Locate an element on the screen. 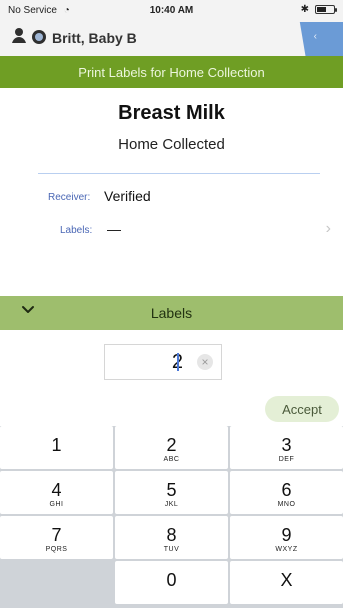 Image resolution: width=343 pixels, height=608 pixels. text-caret is located at coordinates (178, 362).